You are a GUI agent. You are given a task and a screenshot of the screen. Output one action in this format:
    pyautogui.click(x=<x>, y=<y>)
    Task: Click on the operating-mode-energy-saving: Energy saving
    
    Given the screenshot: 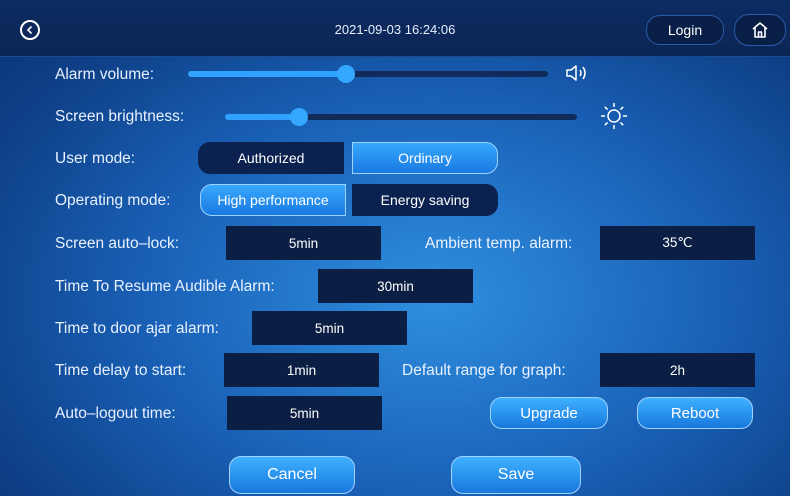 What is the action you would take?
    pyautogui.click(x=425, y=200)
    